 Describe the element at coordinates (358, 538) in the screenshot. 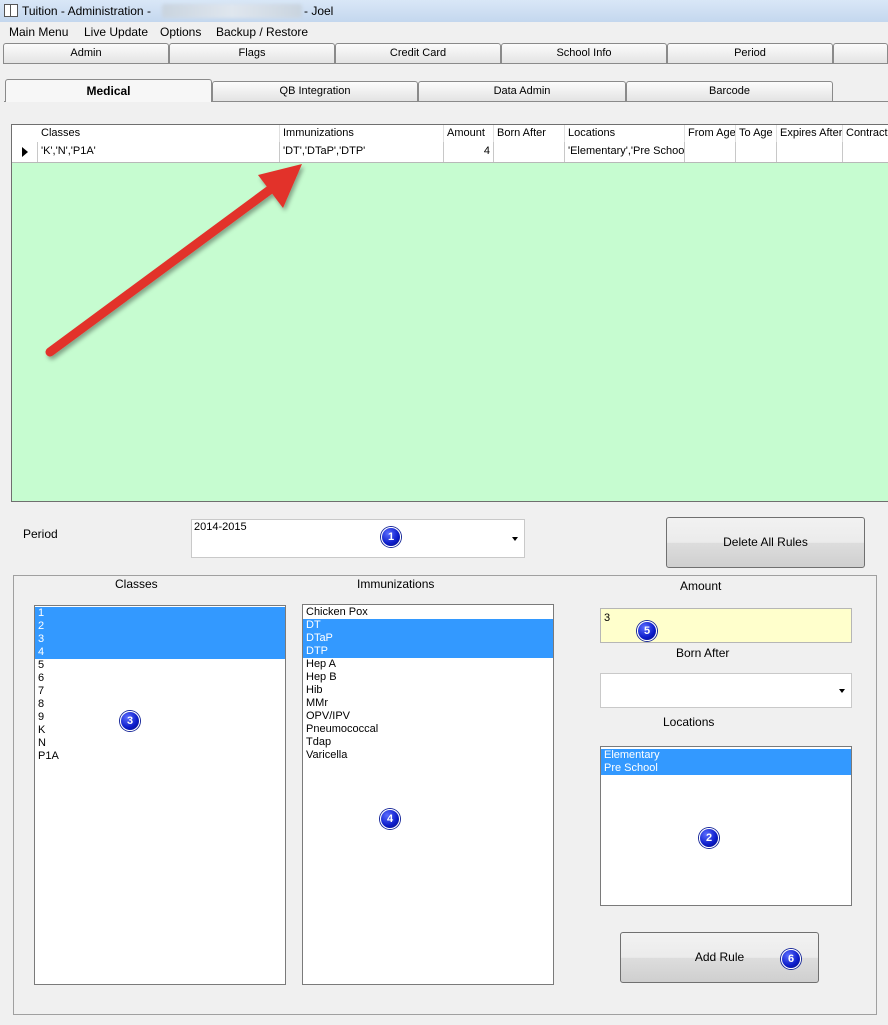

I see `period-select: 2014-2015` at that location.